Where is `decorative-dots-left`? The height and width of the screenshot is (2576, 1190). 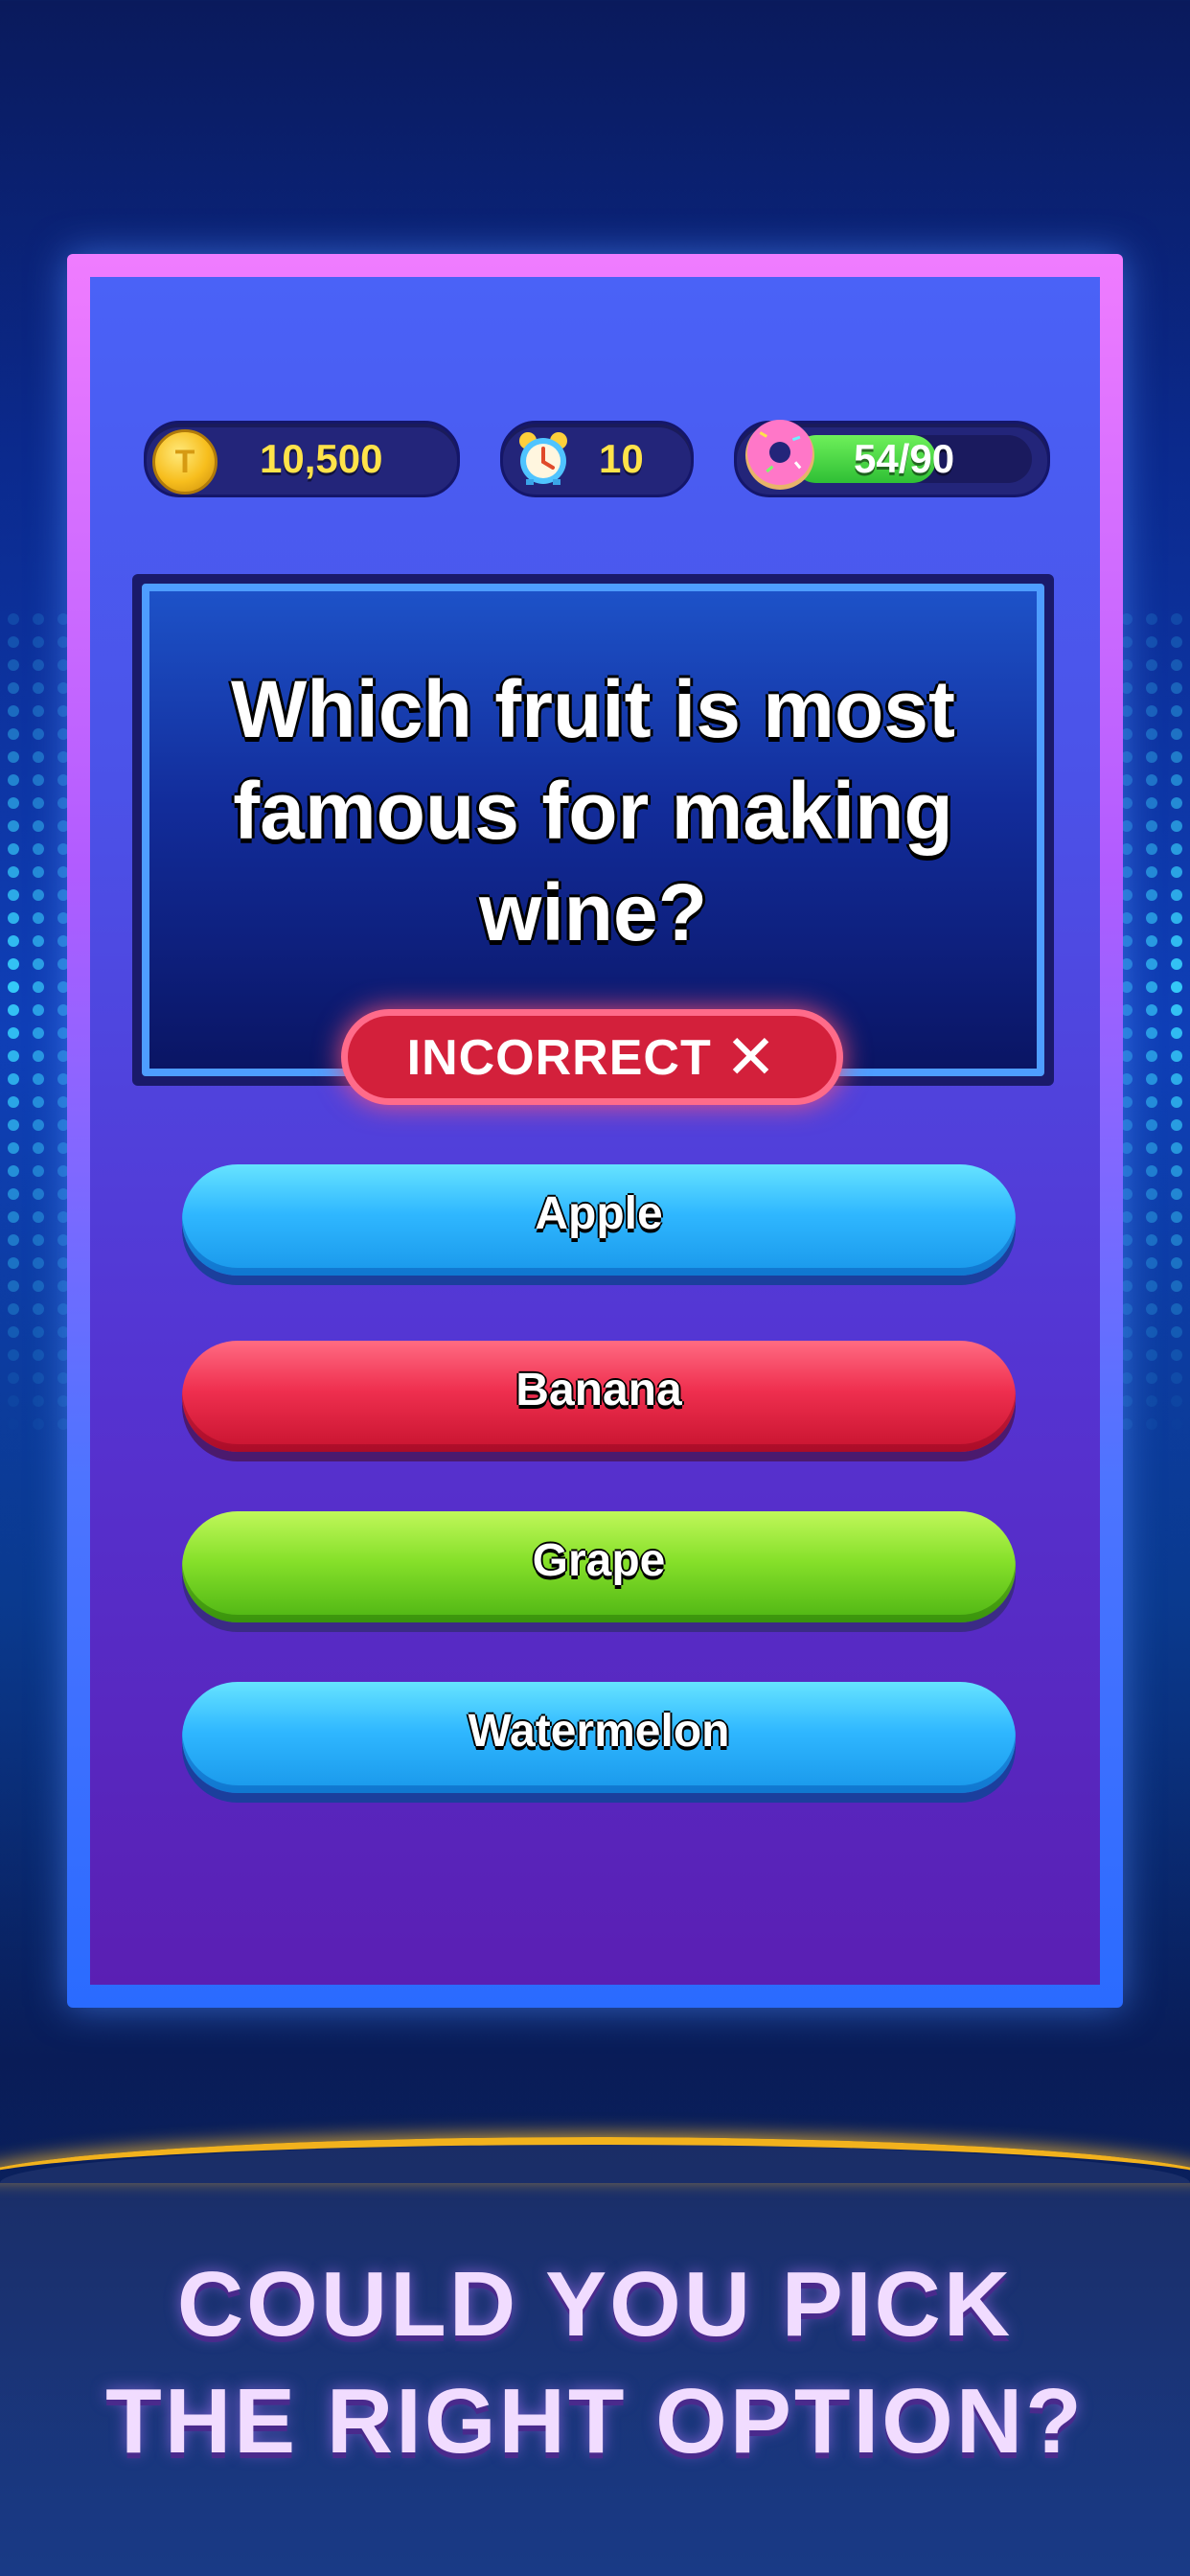
decorative-dots-left is located at coordinates (39, 1044).